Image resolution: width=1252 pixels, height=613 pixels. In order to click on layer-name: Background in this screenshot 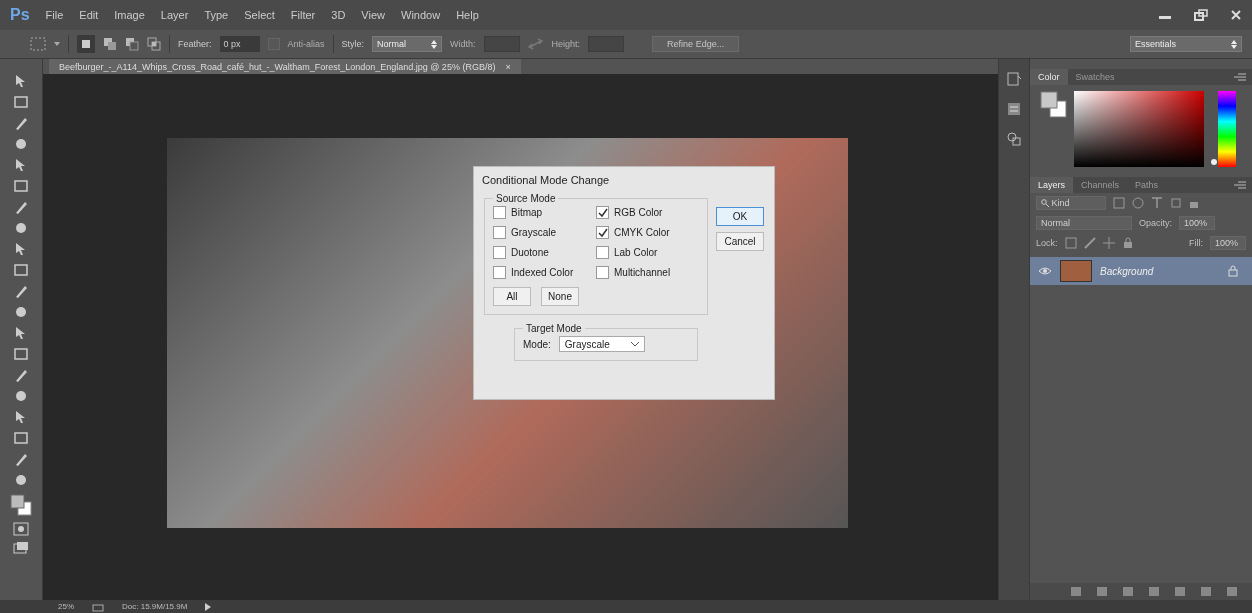, I will do `click(1127, 271)`.